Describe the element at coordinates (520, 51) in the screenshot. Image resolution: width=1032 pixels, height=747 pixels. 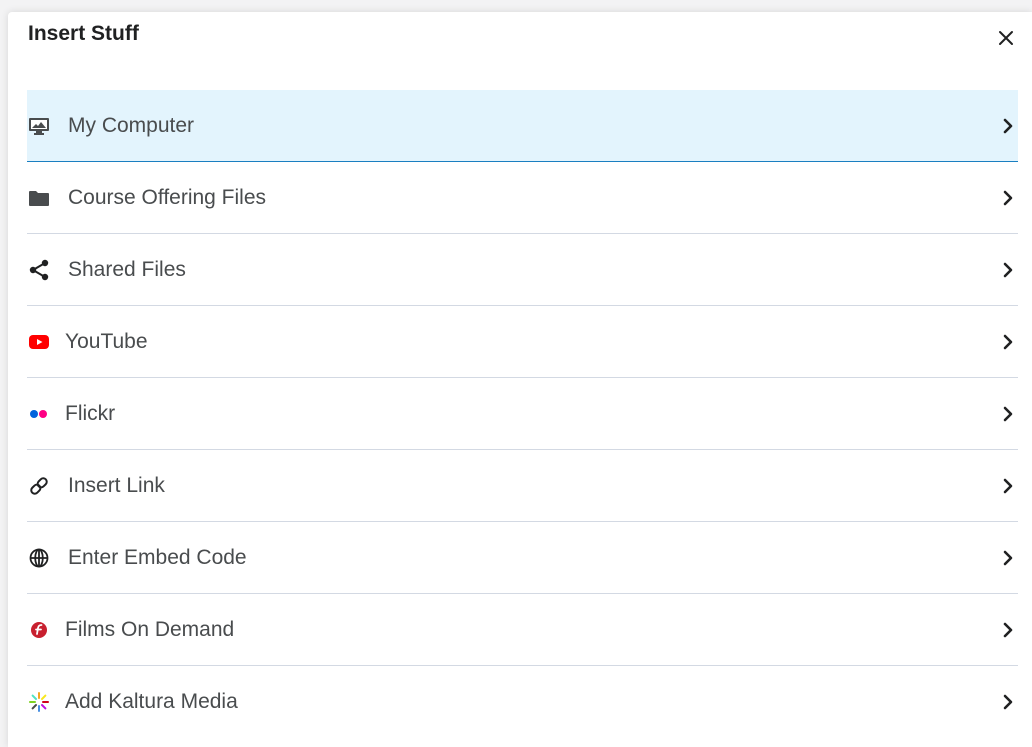
I see `dialog-header: Insert Stuff` at that location.